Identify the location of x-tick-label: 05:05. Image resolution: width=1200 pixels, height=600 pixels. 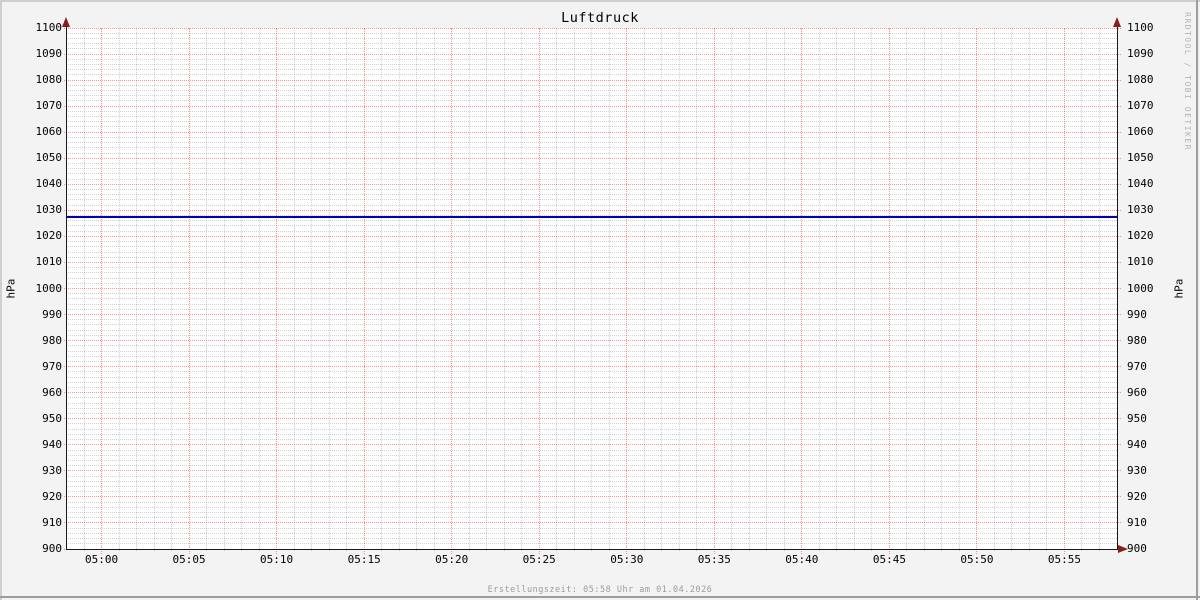
(189, 559).